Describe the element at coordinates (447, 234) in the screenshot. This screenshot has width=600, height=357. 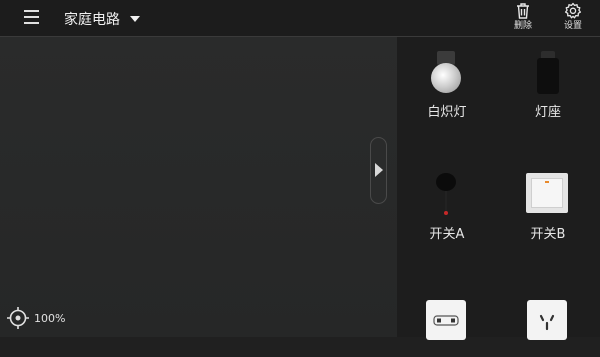
I see `palette-item-label: 开关A` at that location.